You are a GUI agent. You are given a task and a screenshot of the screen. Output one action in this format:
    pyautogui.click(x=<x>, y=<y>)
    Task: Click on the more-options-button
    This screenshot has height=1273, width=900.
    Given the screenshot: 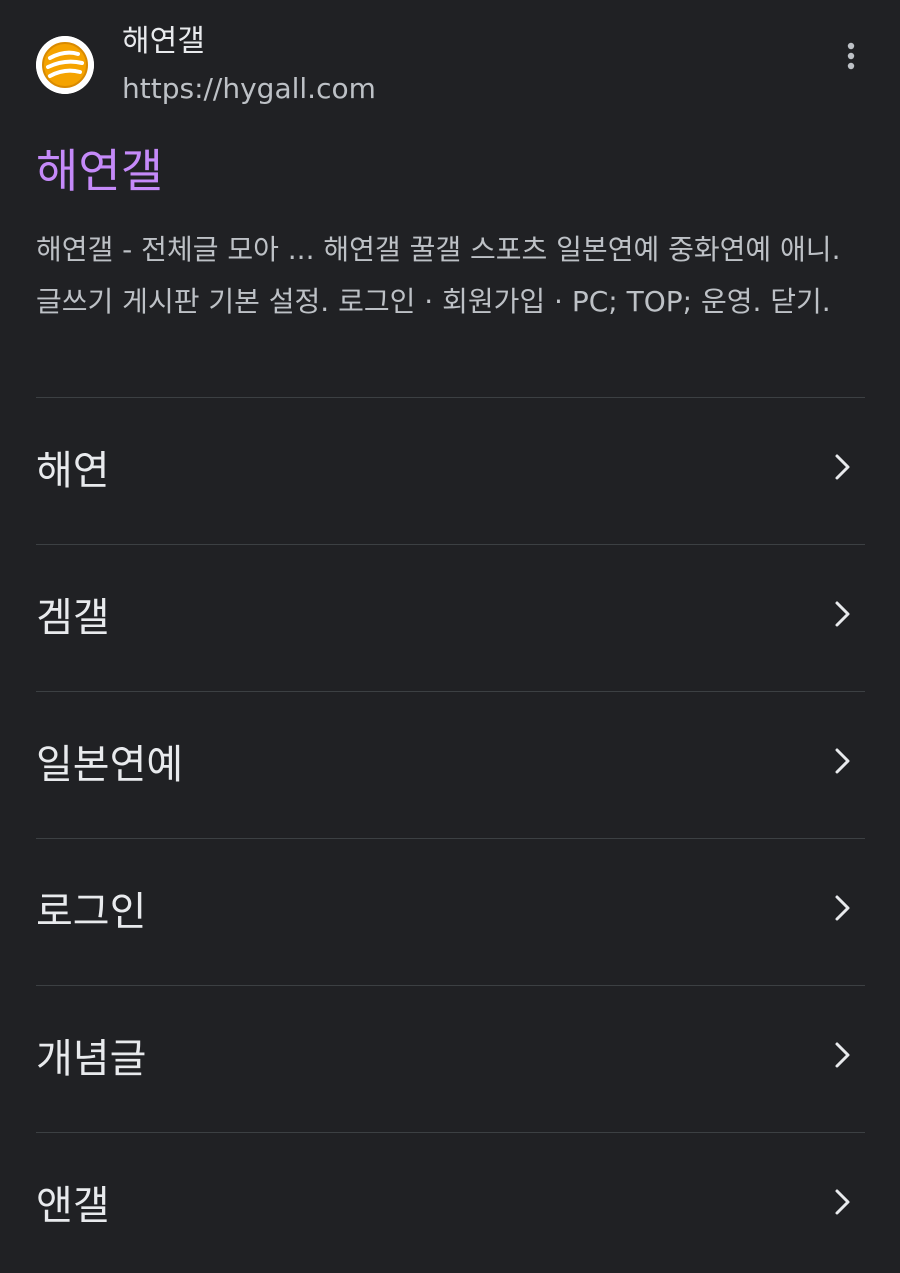 What is the action you would take?
    pyautogui.click(x=851, y=56)
    